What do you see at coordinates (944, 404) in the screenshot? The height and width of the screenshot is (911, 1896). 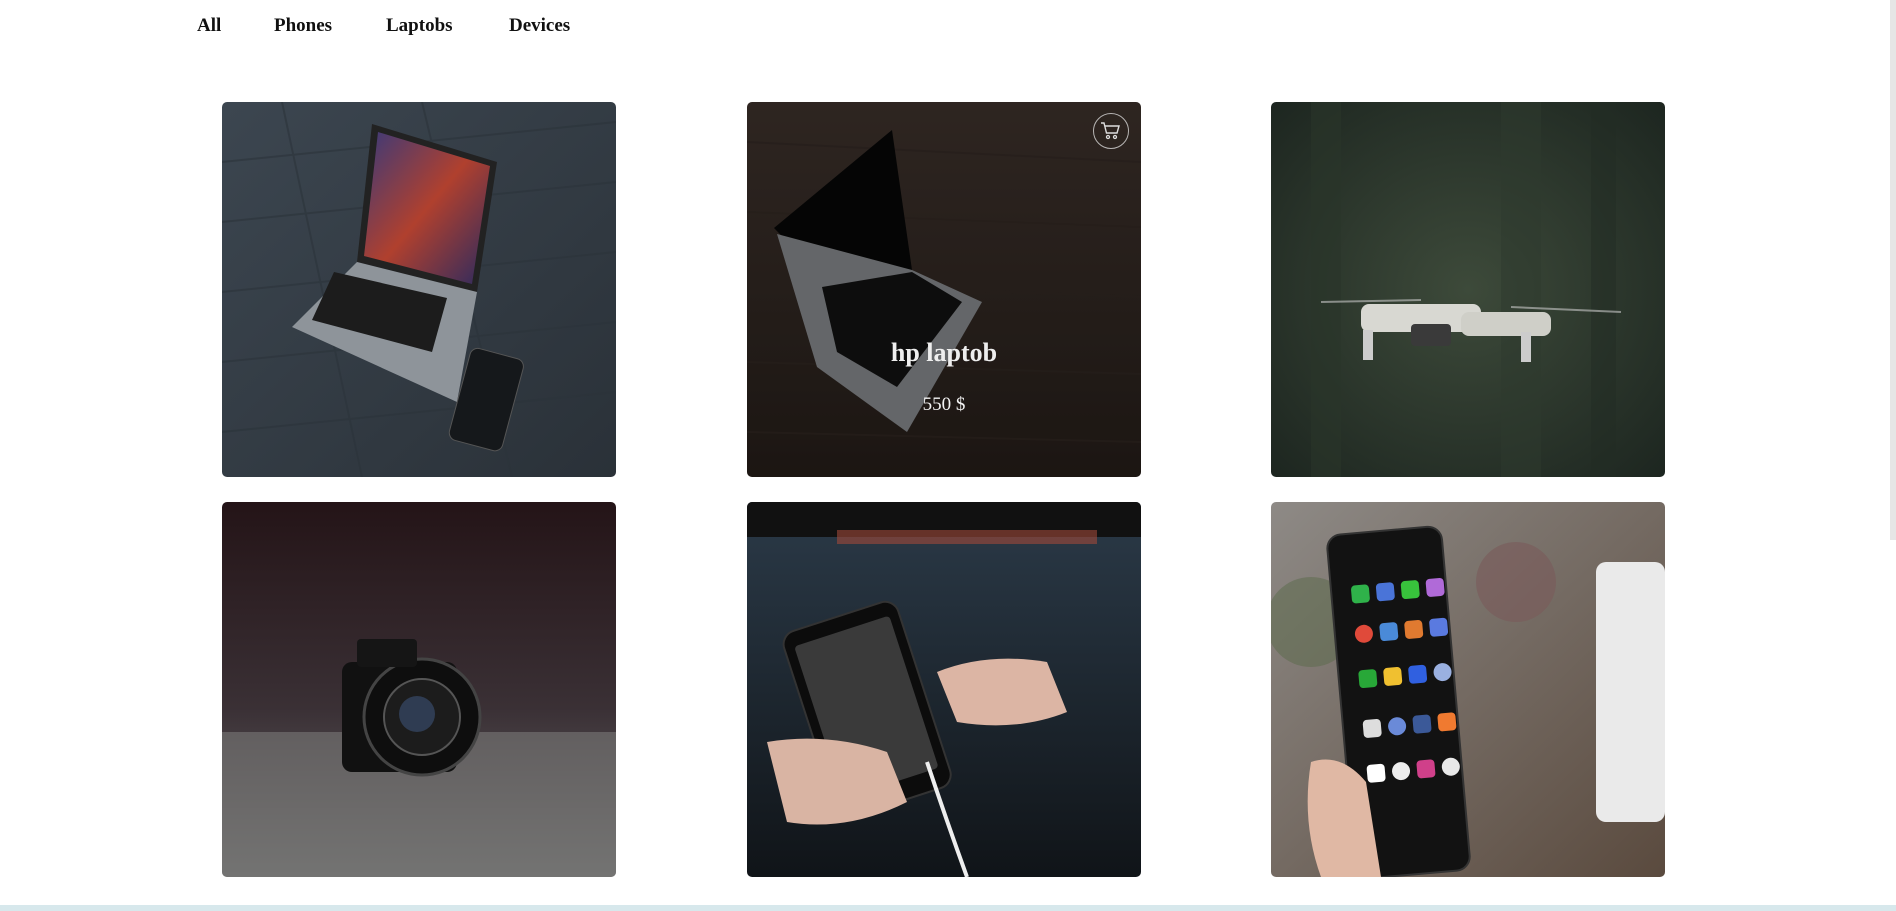 I see `product-price: 550 $` at bounding box center [944, 404].